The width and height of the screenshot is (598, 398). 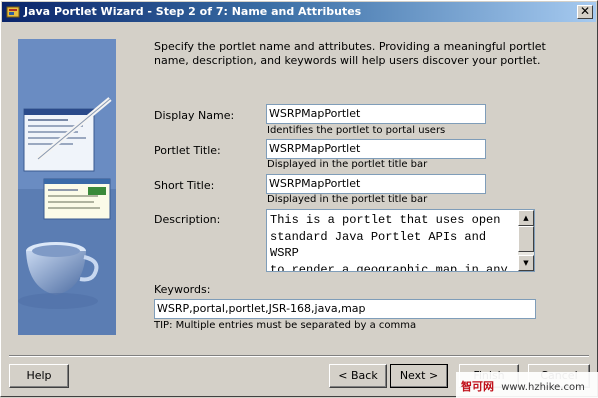 I want to click on watermark: 智可网 www.hzhike.com, so click(x=527, y=385).